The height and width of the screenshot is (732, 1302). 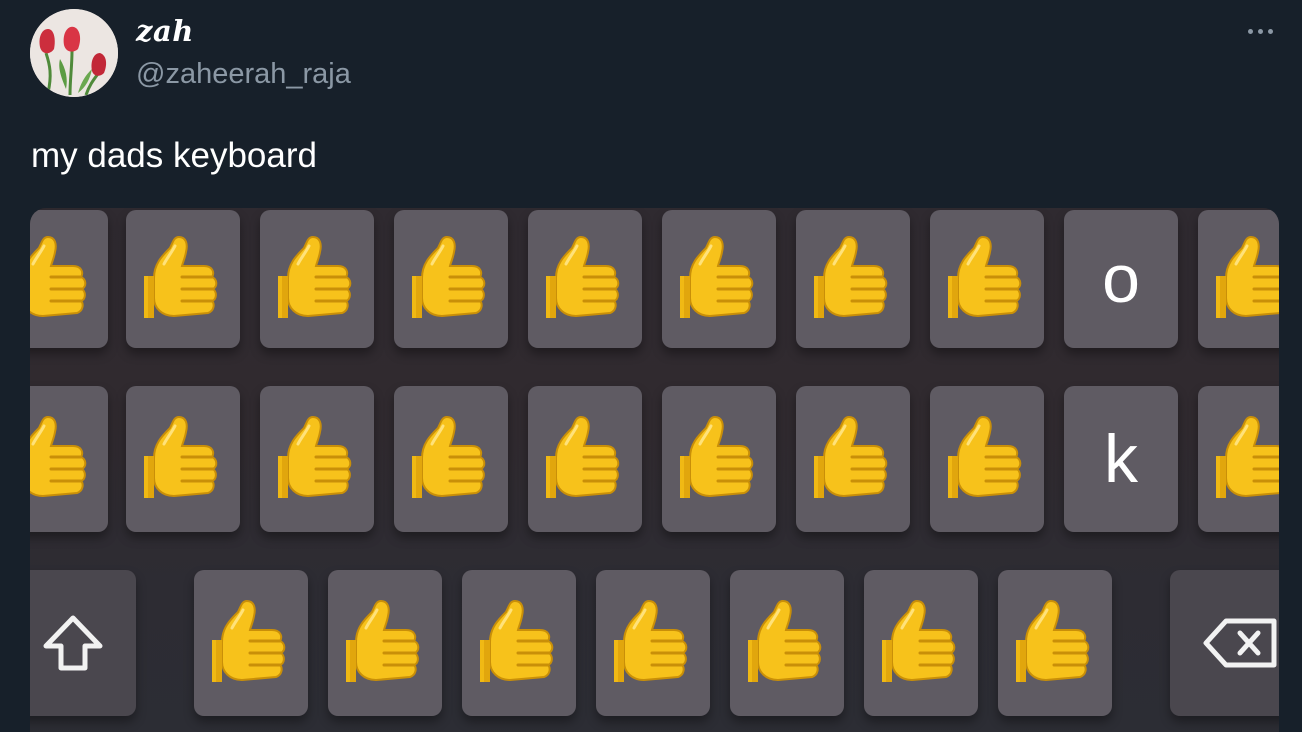 I want to click on tulips-image, so click(x=74, y=53).